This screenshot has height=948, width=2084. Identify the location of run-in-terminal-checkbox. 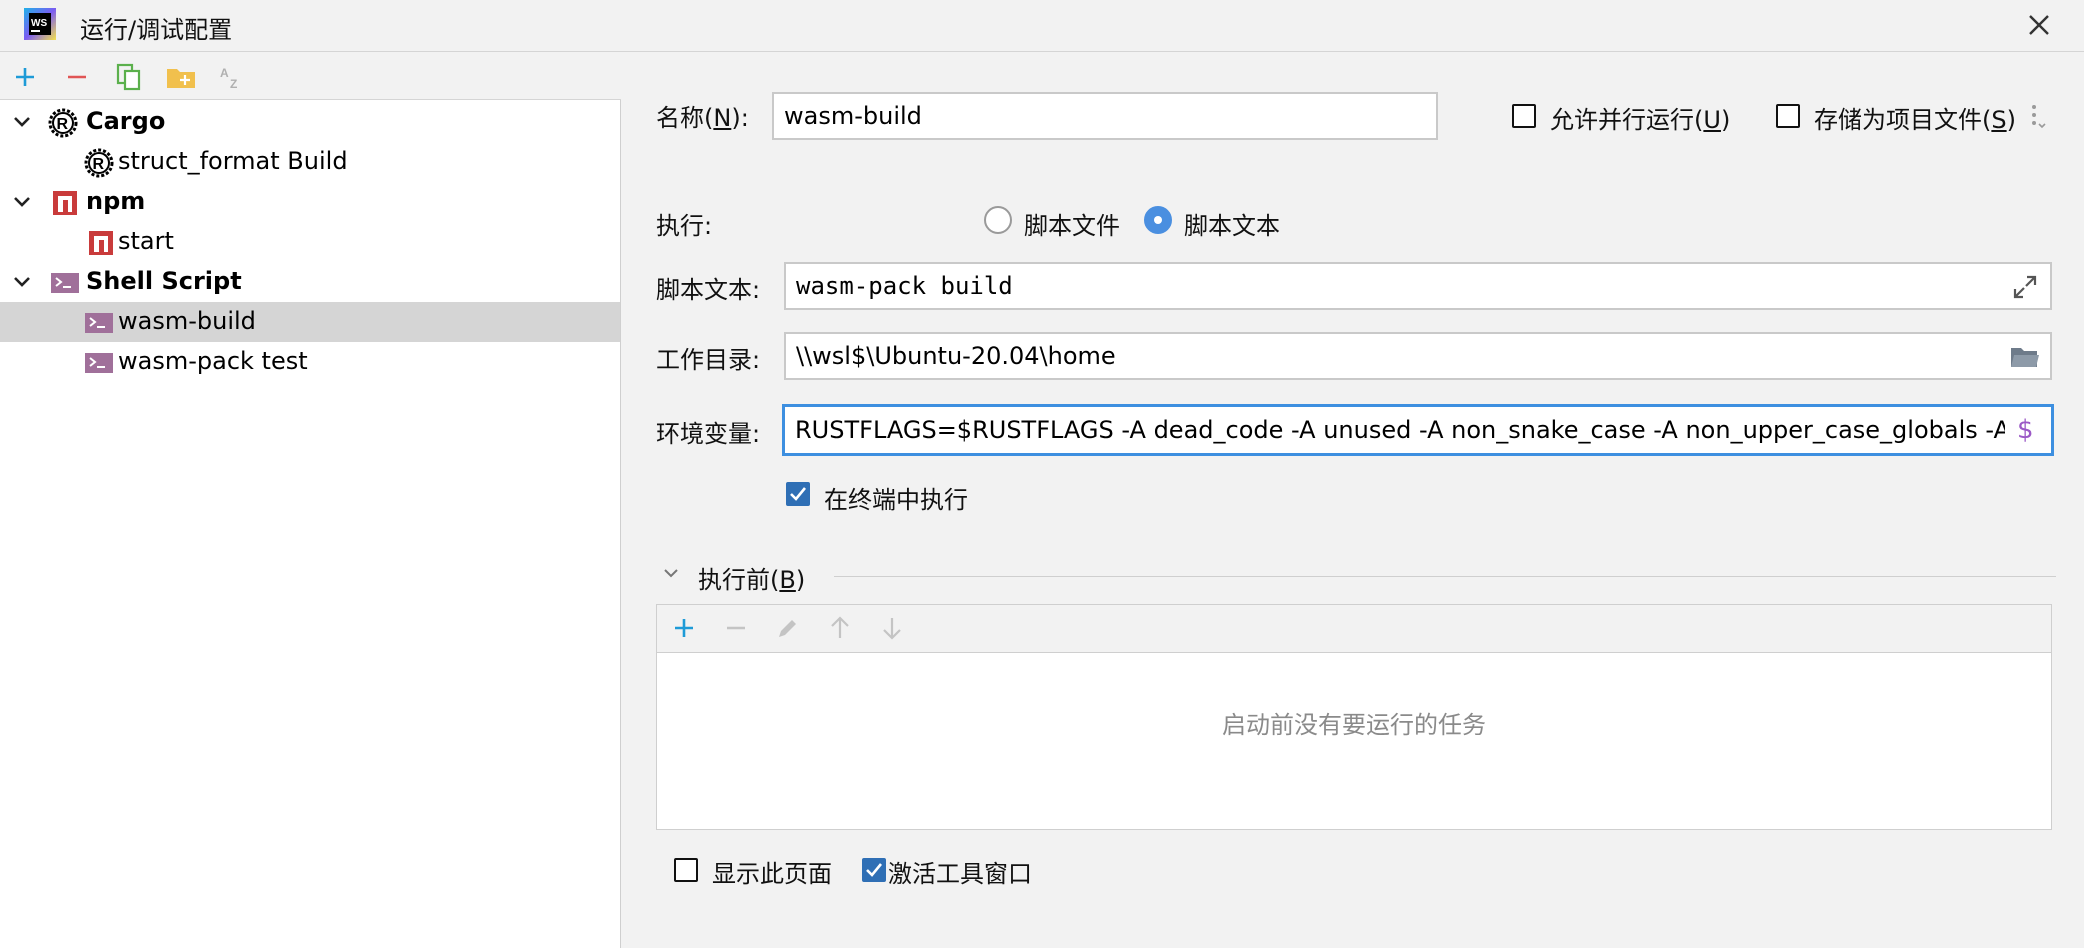
(798, 494).